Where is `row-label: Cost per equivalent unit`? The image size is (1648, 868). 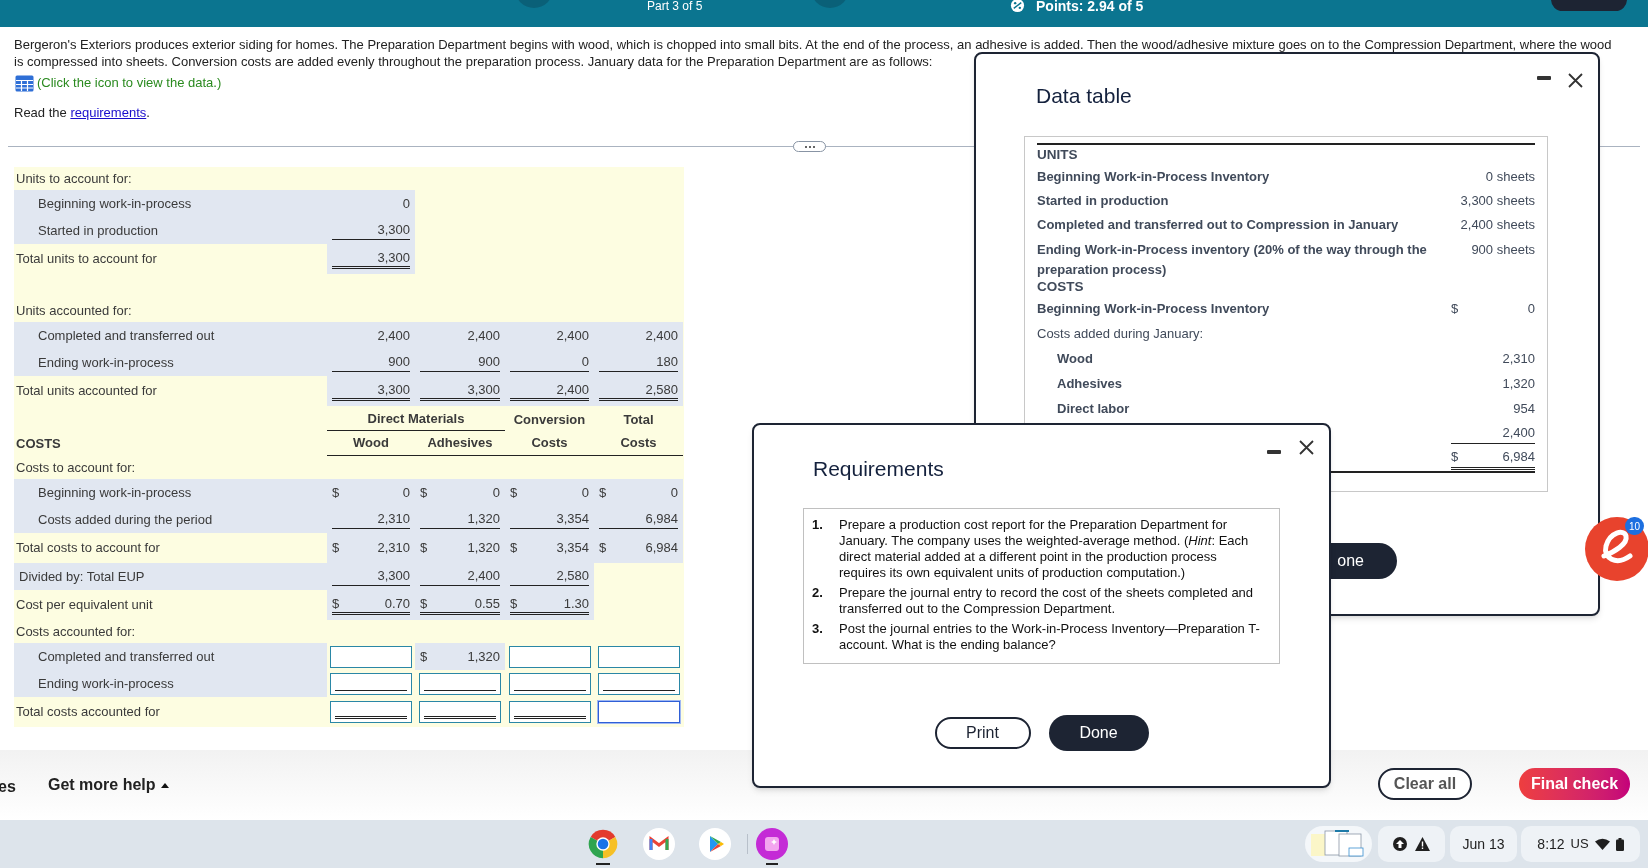 row-label: Cost per equivalent unit is located at coordinates (84, 605).